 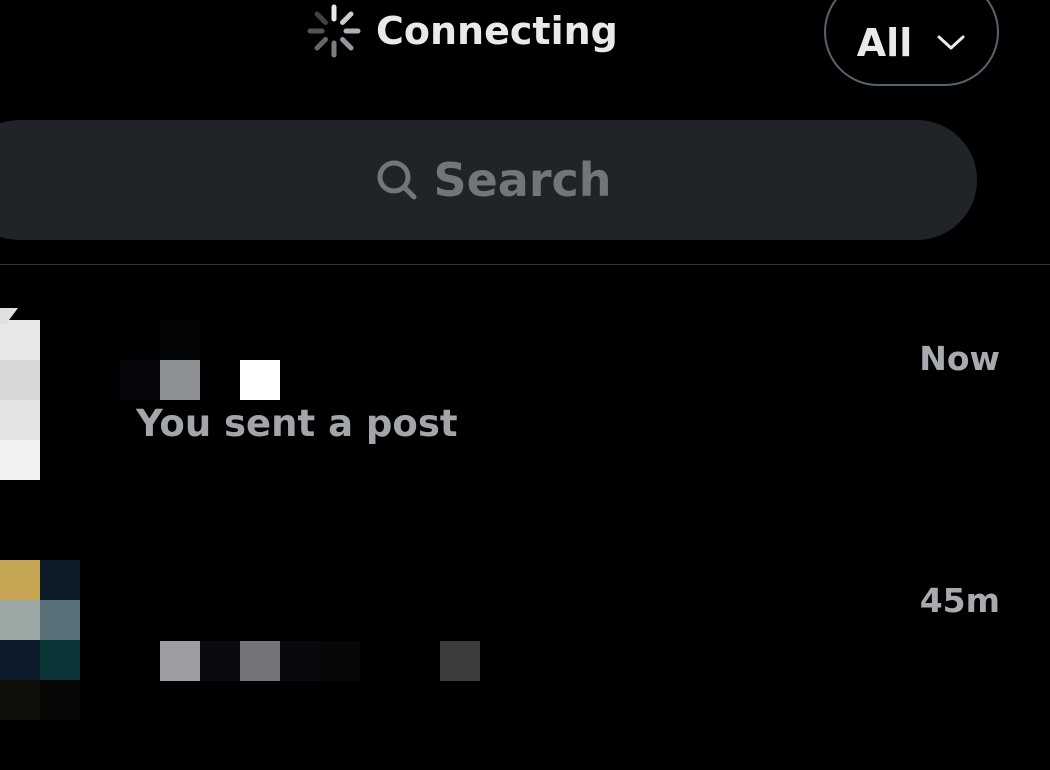 I want to click on search-placeholder: Search, so click(x=522, y=180).